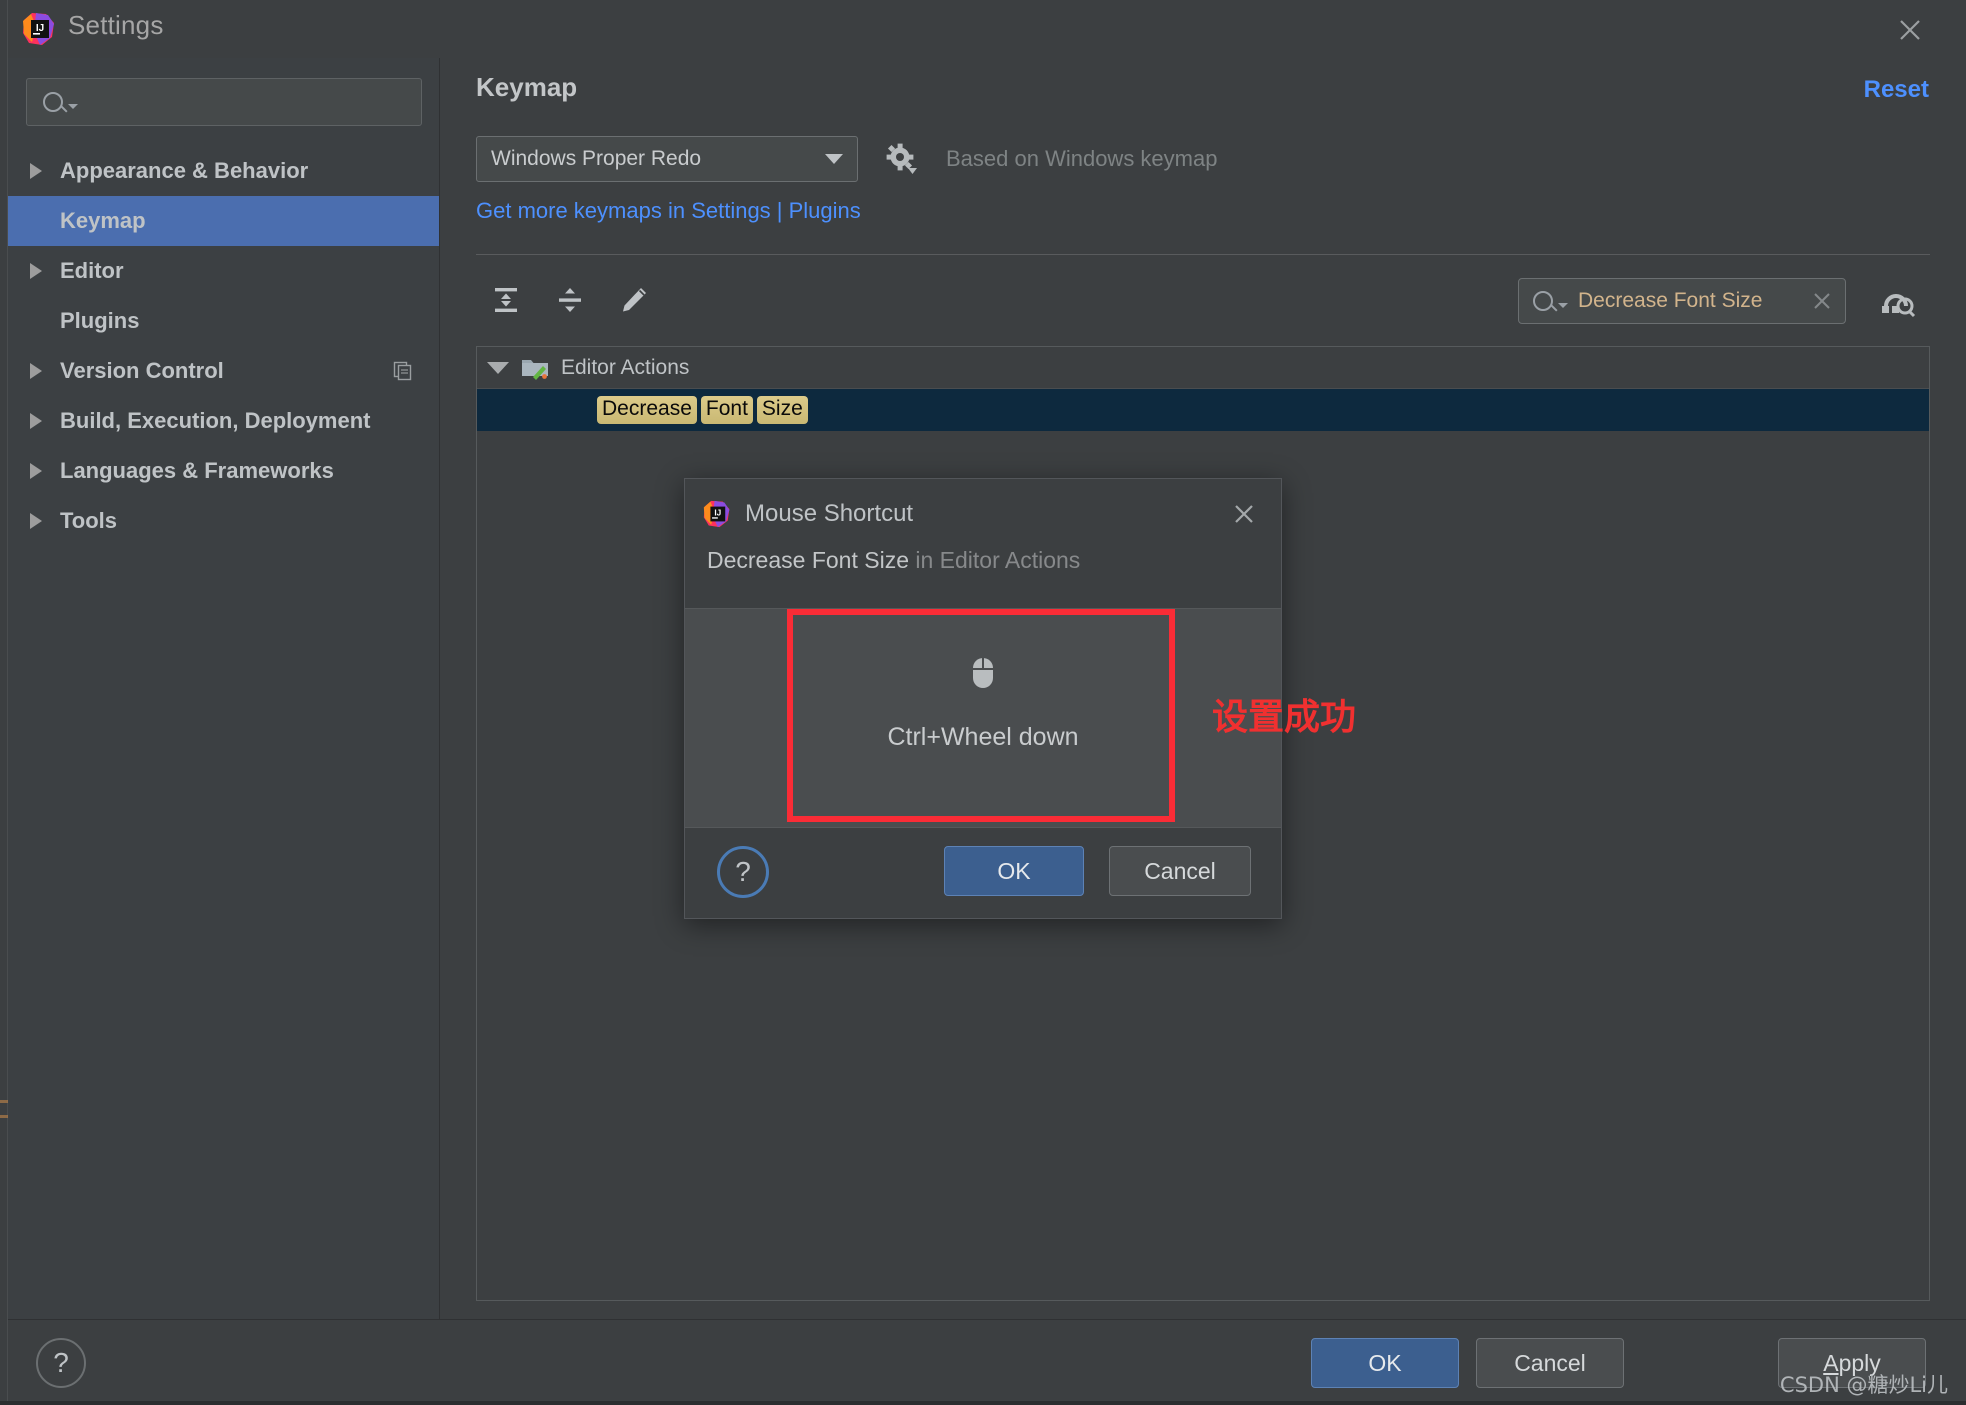 The image size is (1966, 1405). Describe the element at coordinates (89, 520) in the screenshot. I see `sidebar-item-label: Tools` at that location.